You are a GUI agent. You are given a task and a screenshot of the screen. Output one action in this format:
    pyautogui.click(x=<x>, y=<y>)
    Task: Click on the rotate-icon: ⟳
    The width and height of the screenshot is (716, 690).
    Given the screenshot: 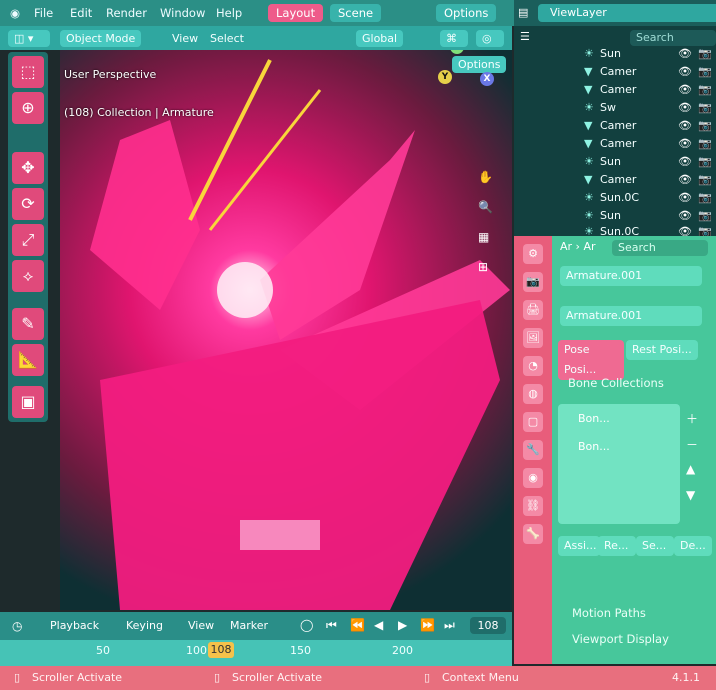 What is the action you would take?
    pyautogui.click(x=28, y=204)
    